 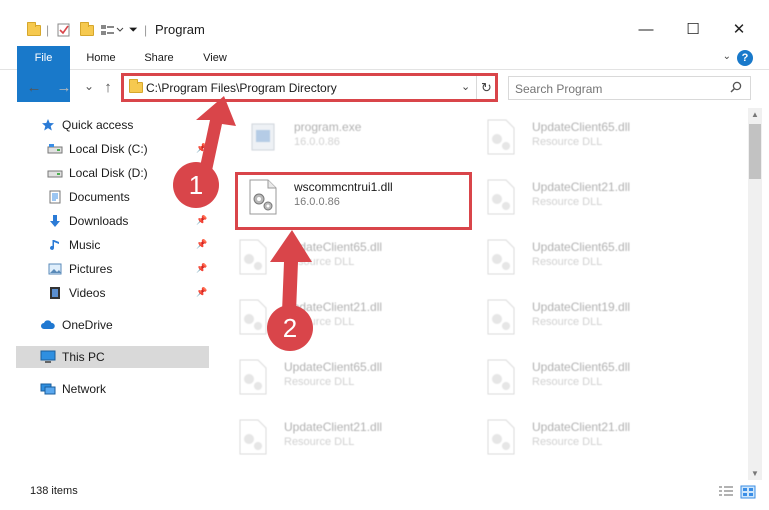 I want to click on recent-locations-button: ⌄, so click(x=89, y=86).